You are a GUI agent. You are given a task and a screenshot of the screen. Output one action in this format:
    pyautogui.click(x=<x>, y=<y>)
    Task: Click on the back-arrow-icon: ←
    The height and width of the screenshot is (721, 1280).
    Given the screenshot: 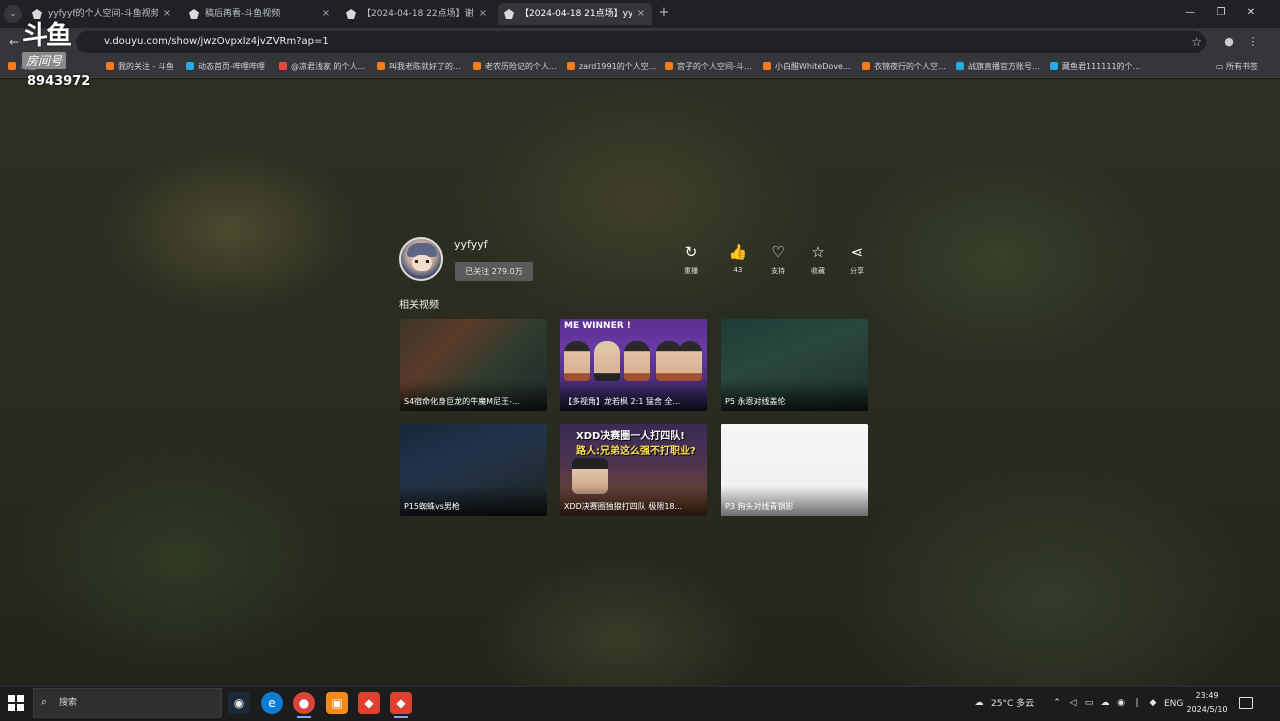 What is the action you would take?
    pyautogui.click(x=14, y=42)
    